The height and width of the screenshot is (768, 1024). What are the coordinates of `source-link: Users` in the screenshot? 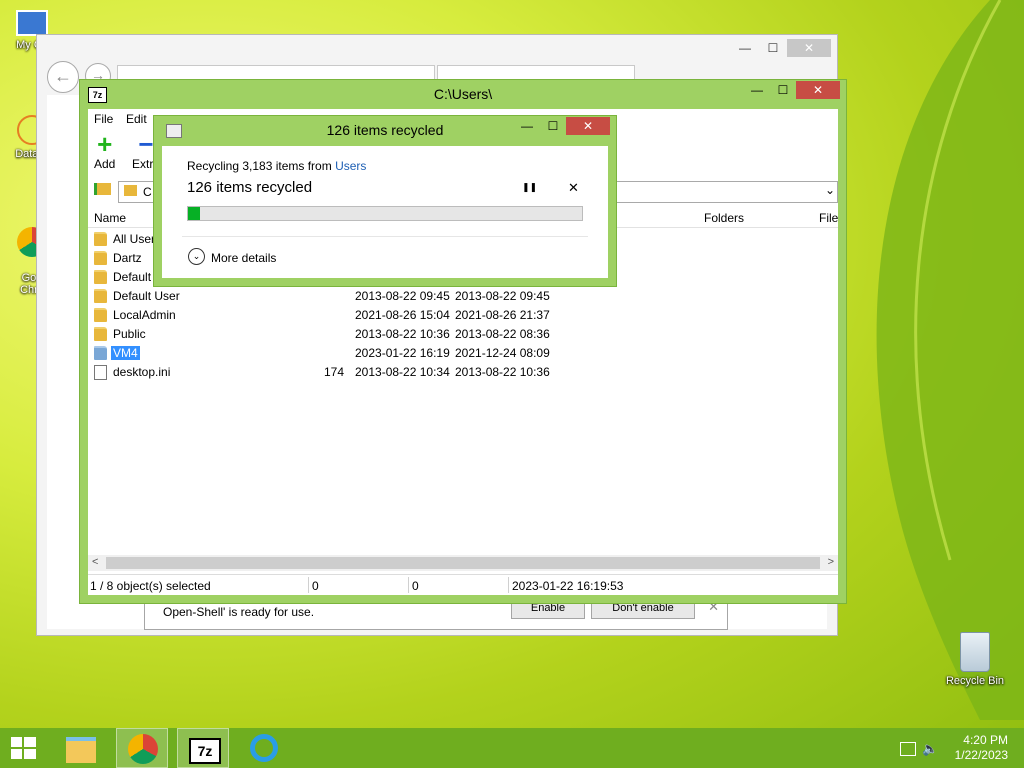 It's located at (350, 166).